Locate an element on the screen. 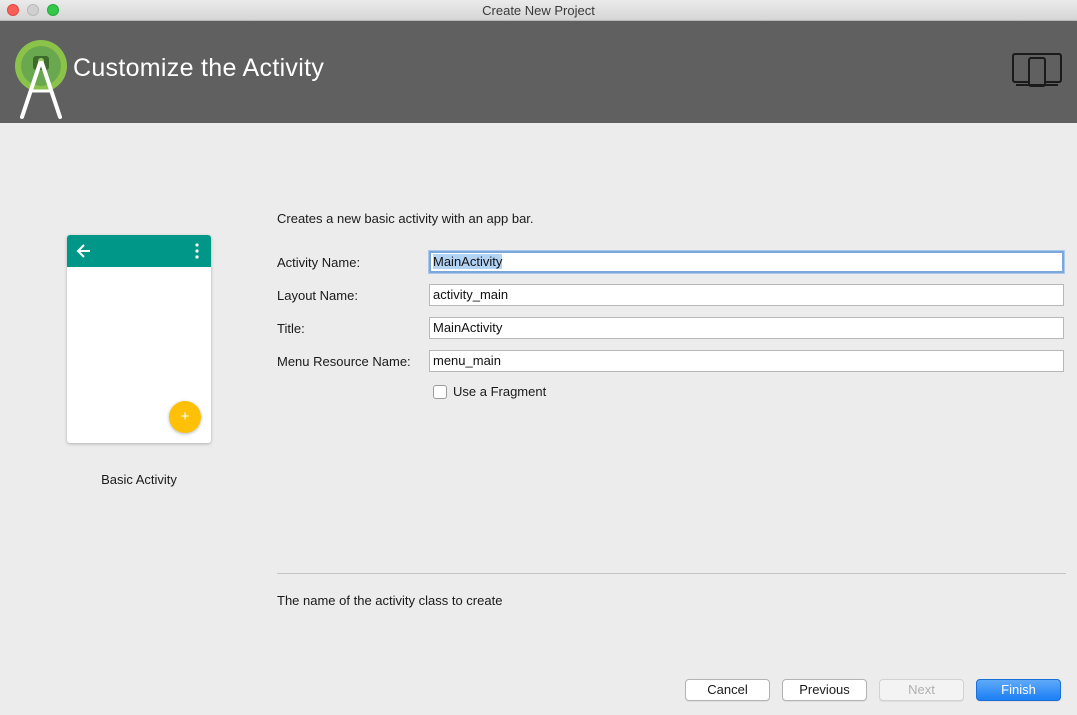 The height and width of the screenshot is (715, 1077). window-title: Create New Project is located at coordinates (538, 10).